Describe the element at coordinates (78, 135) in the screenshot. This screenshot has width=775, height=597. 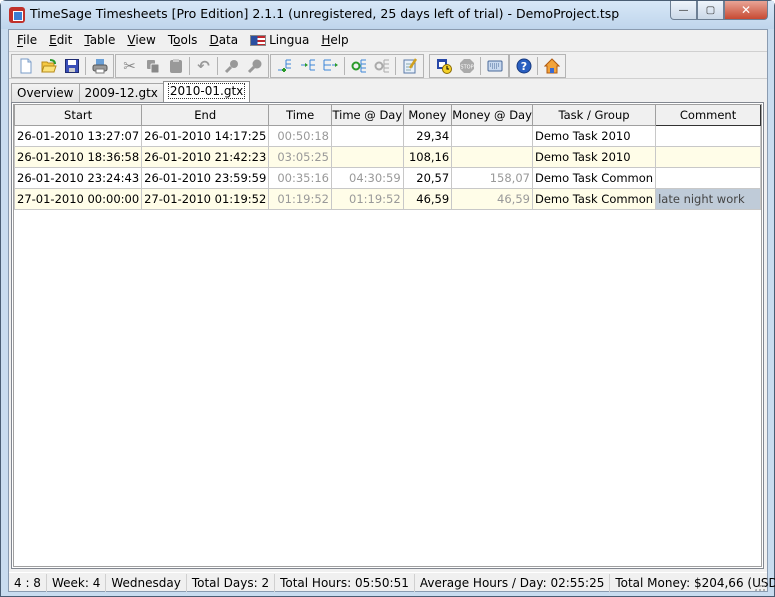
I see `cell-start: 26-01-2010 13:27:07` at that location.